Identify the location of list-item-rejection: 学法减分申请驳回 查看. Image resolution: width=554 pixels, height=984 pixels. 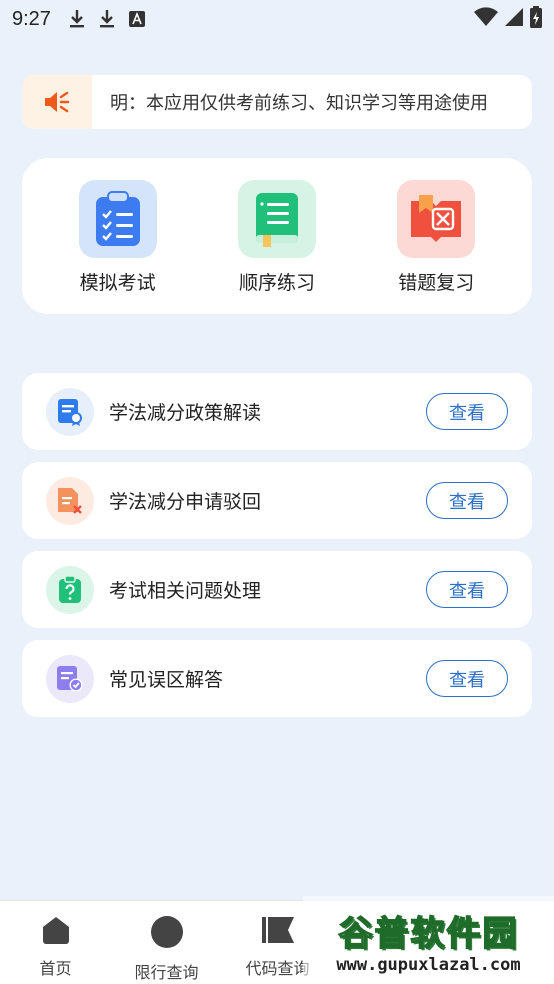
(277, 500).